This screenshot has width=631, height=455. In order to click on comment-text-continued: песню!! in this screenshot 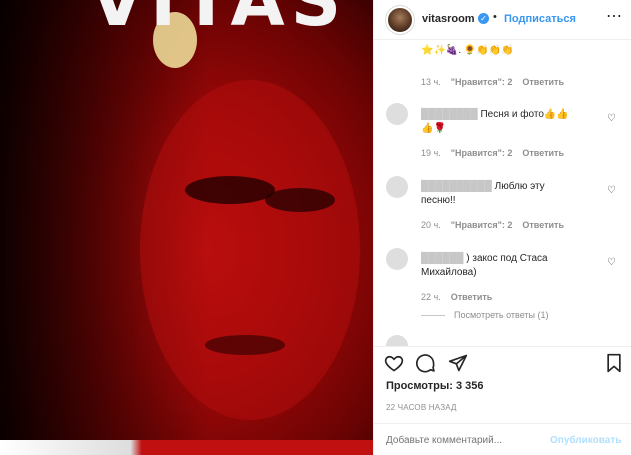, I will do `click(438, 200)`.